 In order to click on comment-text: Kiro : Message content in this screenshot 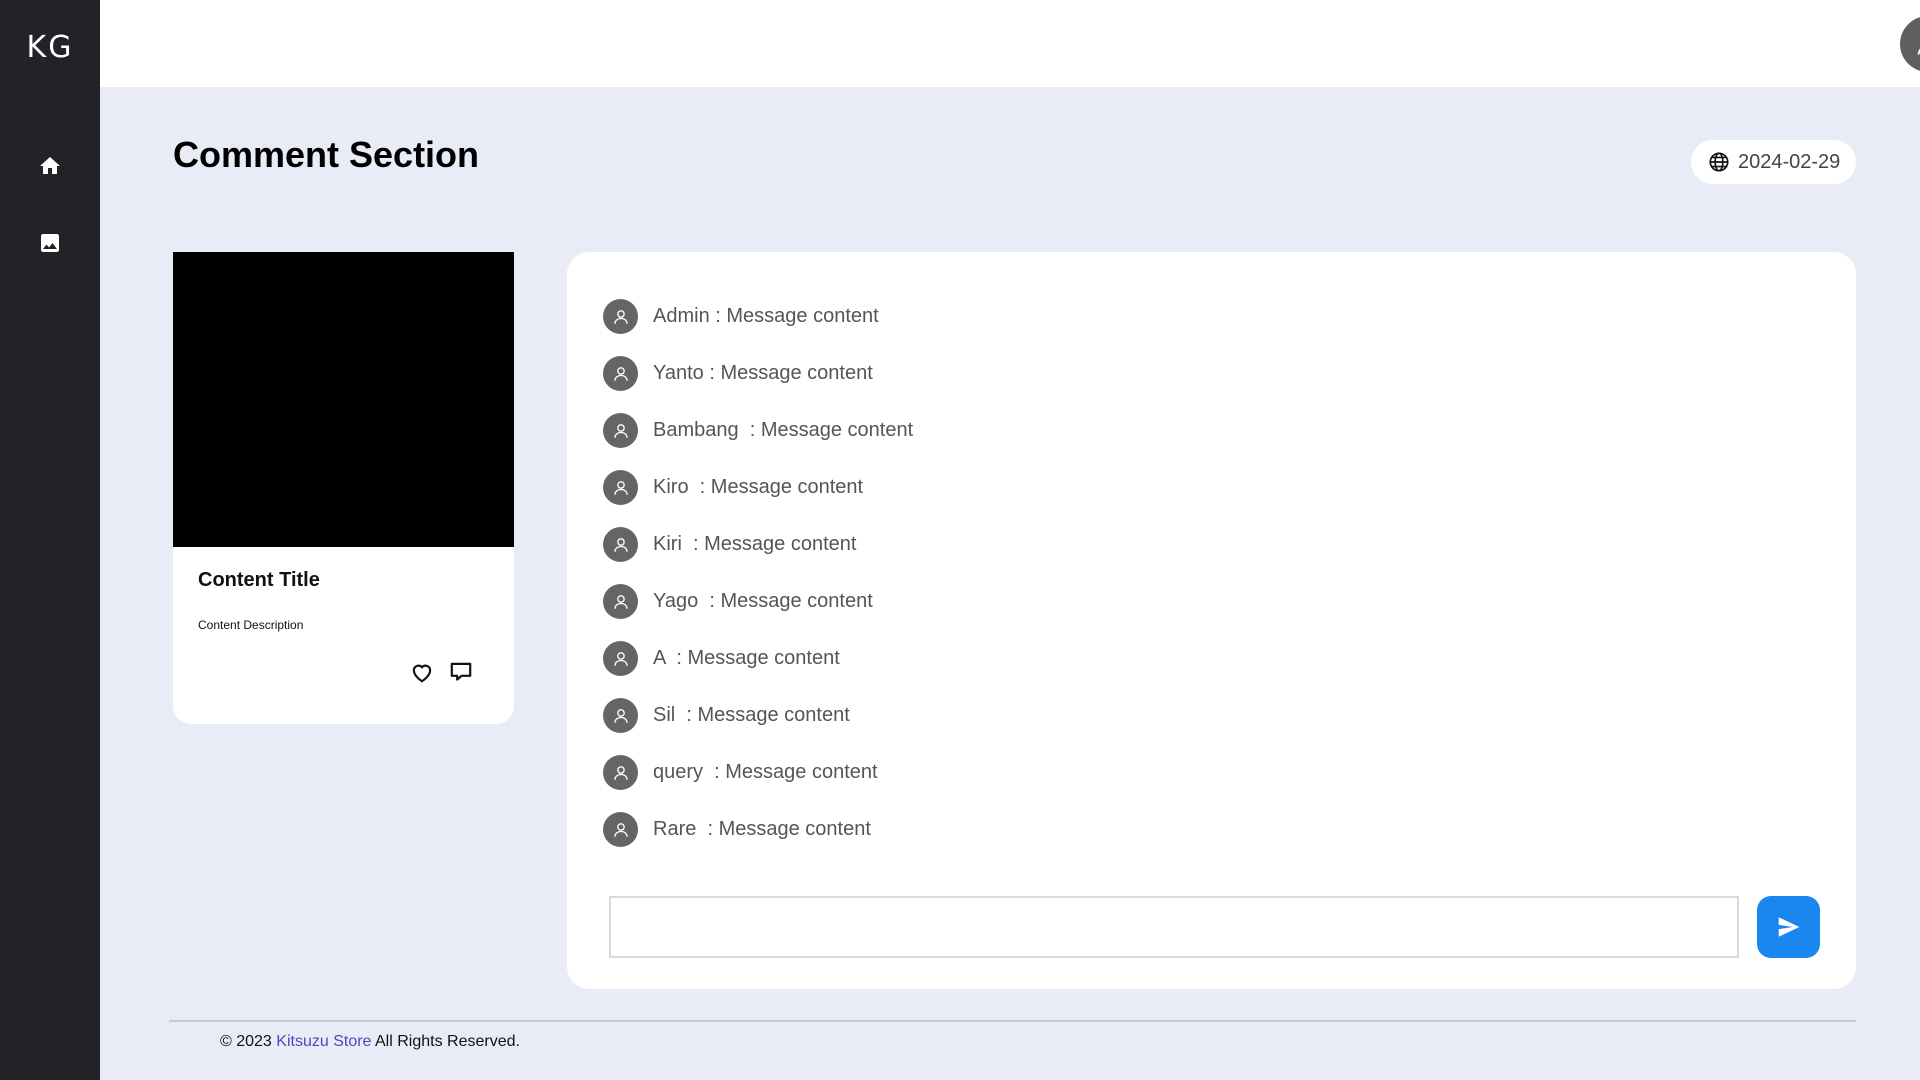, I will do `click(758, 487)`.